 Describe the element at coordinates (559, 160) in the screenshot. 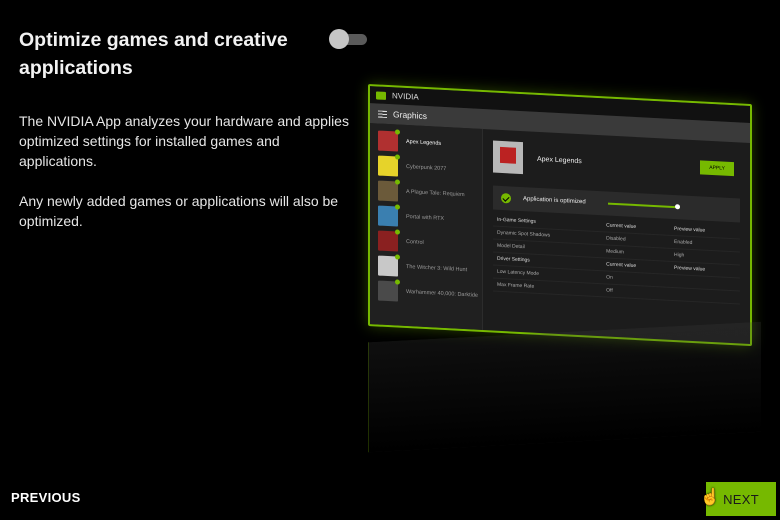

I see `selected-game-name: Apex Legends` at that location.